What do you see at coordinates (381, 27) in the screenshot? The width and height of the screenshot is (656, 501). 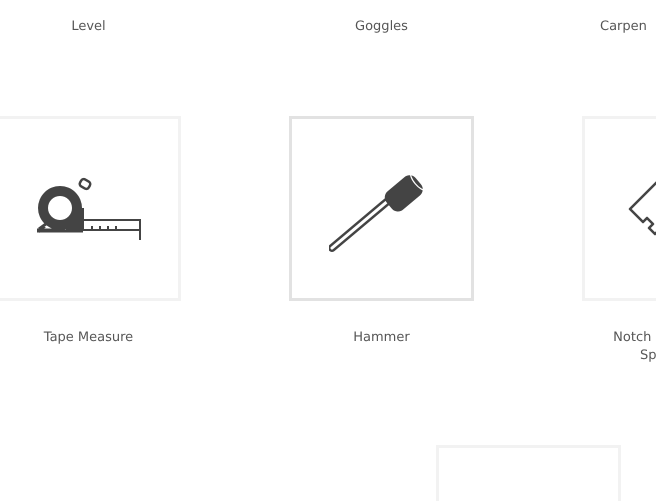 I see `tool-label: Goggles` at bounding box center [381, 27].